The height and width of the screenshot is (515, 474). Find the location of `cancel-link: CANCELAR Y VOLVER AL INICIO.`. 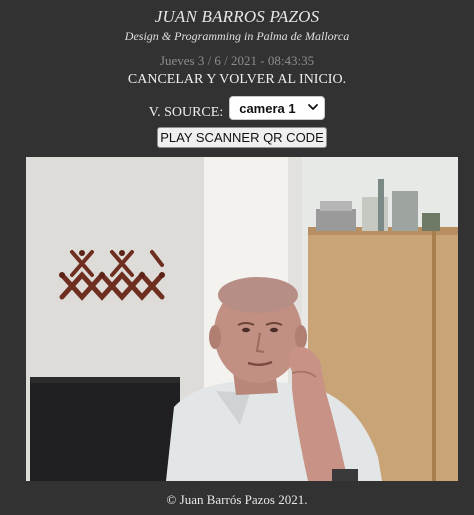

cancel-link: CANCELAR Y VOLVER AL INICIO. is located at coordinates (237, 80).